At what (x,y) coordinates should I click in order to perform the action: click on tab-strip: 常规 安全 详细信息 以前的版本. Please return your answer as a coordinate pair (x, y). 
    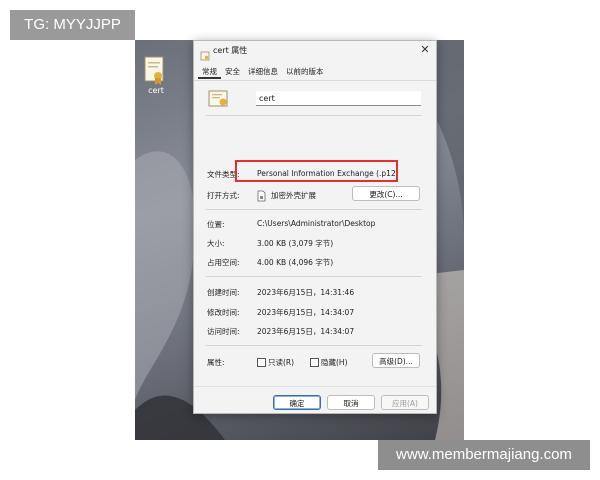
    Looking at the image, I should click on (263, 72).